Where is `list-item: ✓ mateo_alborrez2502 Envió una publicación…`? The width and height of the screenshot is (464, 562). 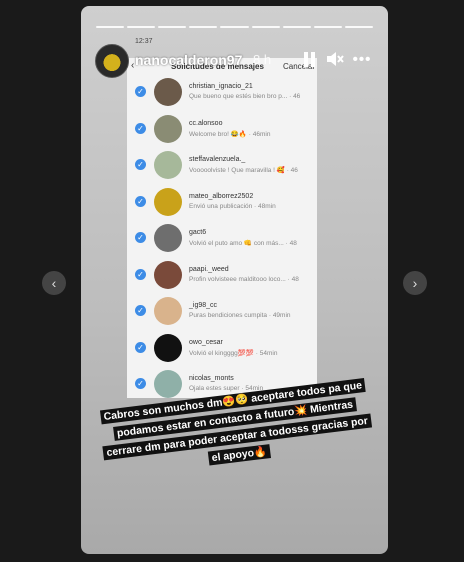
list-item: ✓ mateo_alborrez2502 Envió una publicación… is located at coordinates (222, 203).